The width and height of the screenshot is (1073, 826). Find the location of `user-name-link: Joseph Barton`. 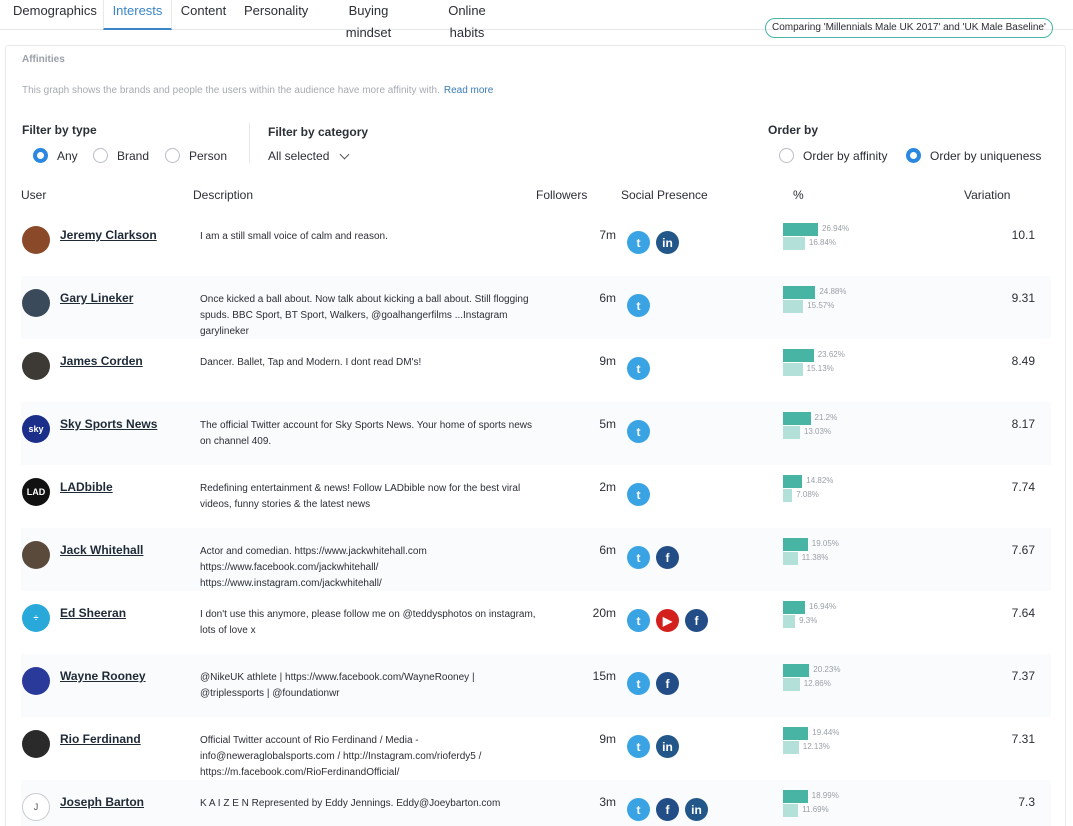

user-name-link: Joseph Barton is located at coordinates (102, 802).